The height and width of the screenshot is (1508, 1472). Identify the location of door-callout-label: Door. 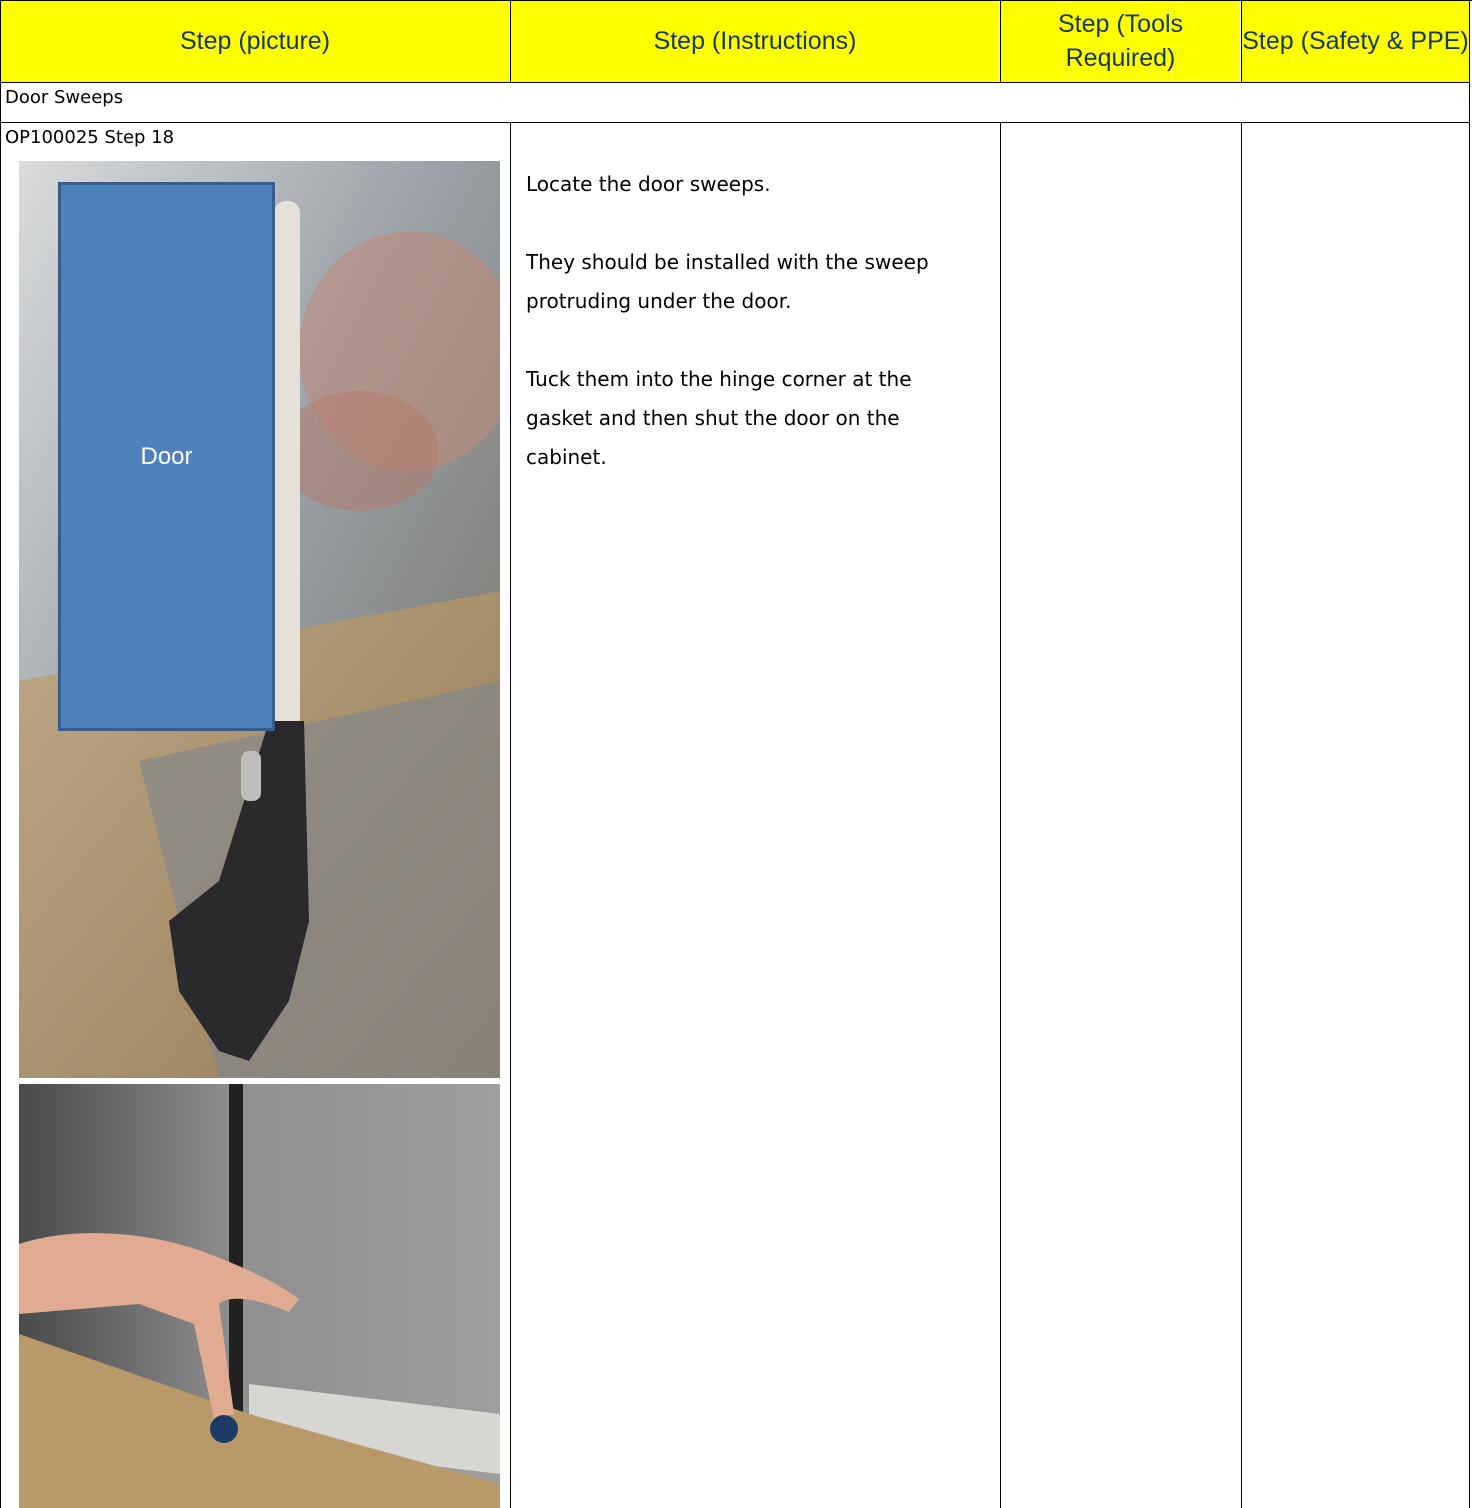
(166, 456).